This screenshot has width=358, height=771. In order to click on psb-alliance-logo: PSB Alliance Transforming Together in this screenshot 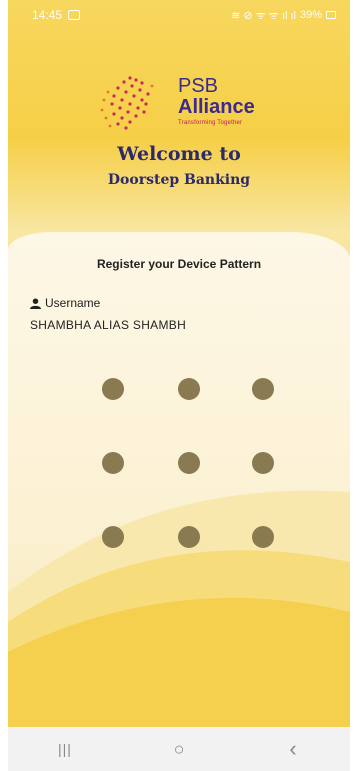, I will do `click(200, 105)`.